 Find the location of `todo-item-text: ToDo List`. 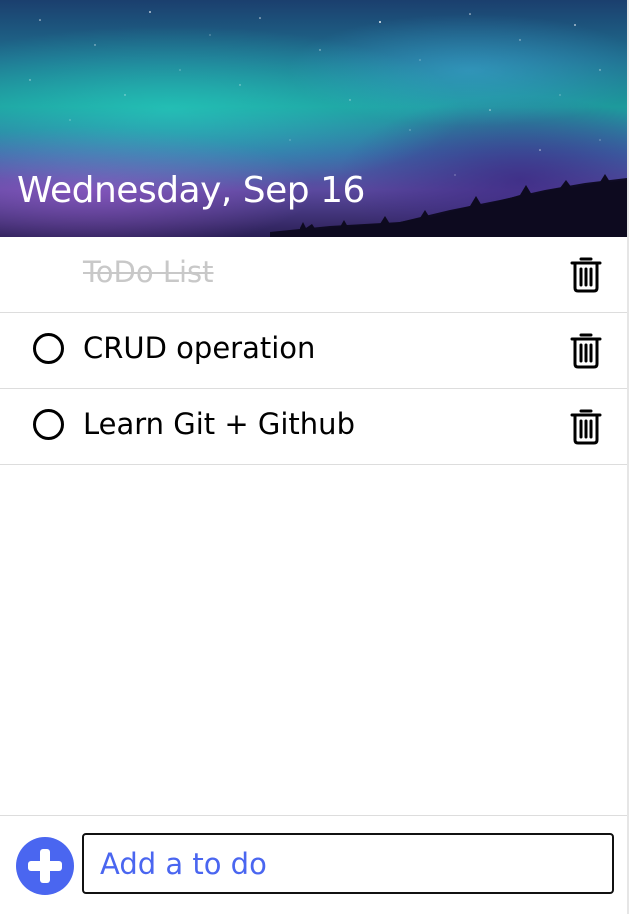

todo-item-text: ToDo List is located at coordinates (148, 272).